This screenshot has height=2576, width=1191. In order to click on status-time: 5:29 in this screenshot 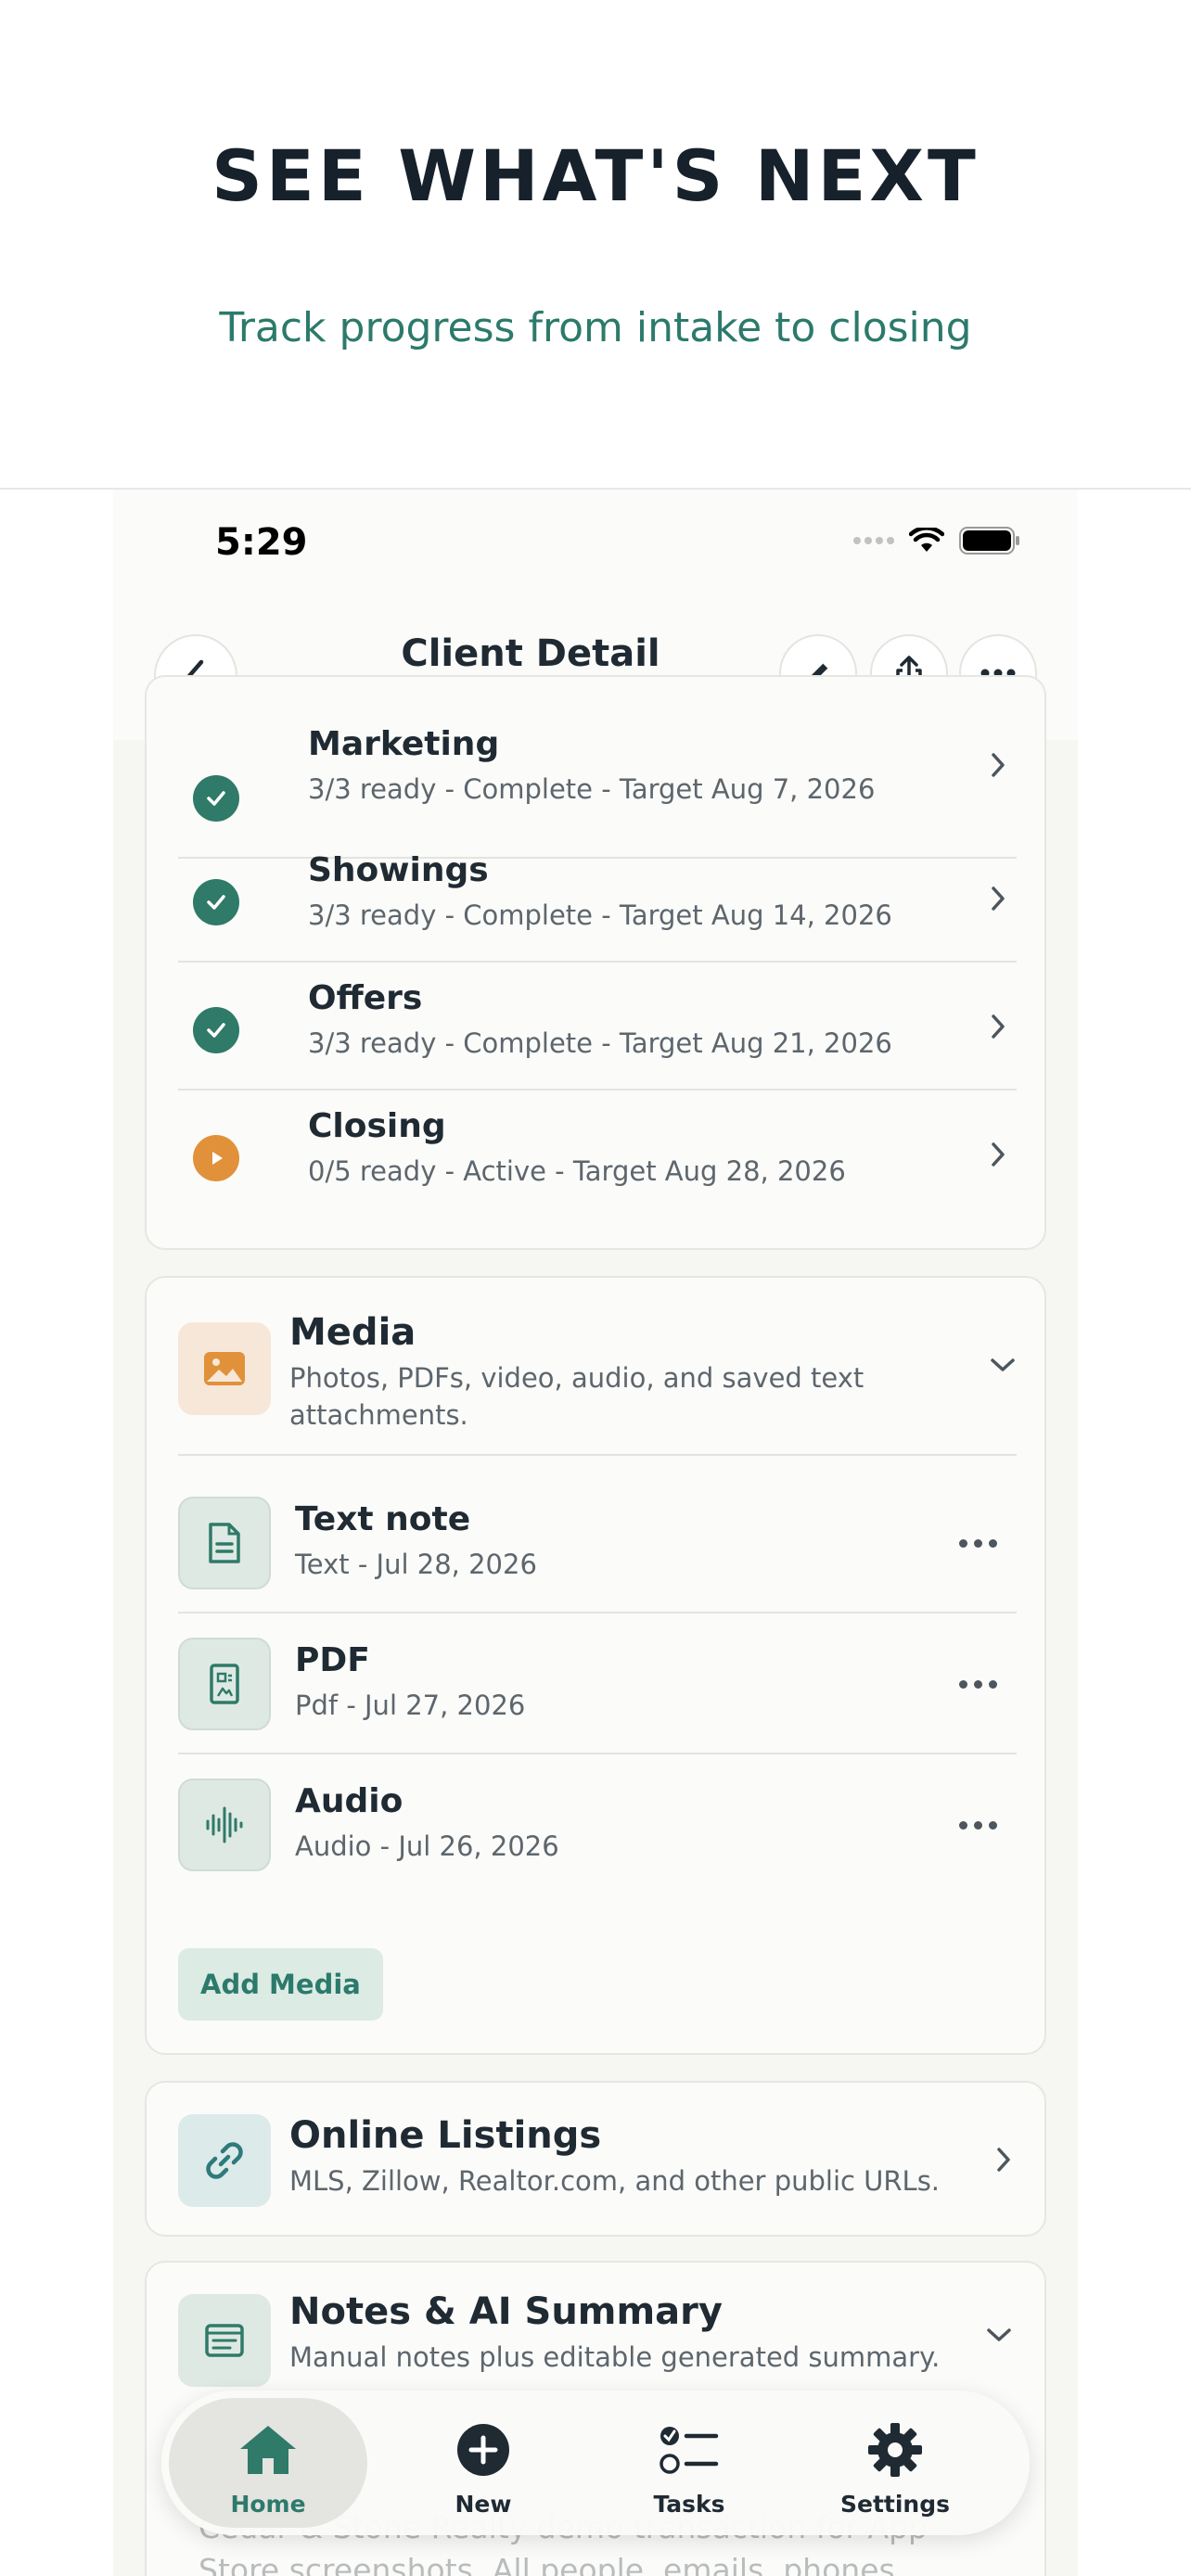, I will do `click(261, 542)`.